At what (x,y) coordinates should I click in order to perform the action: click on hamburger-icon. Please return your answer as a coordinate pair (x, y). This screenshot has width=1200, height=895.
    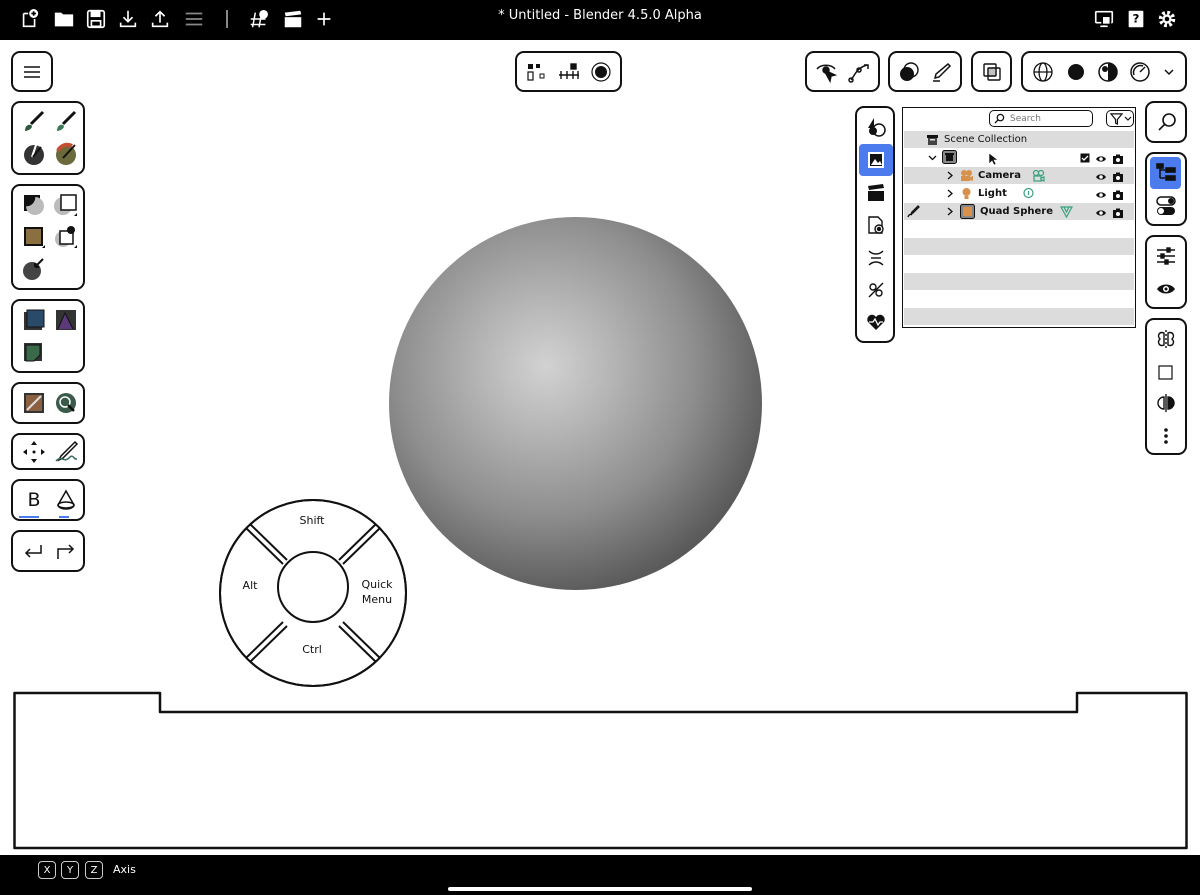
    Looking at the image, I should click on (32, 72).